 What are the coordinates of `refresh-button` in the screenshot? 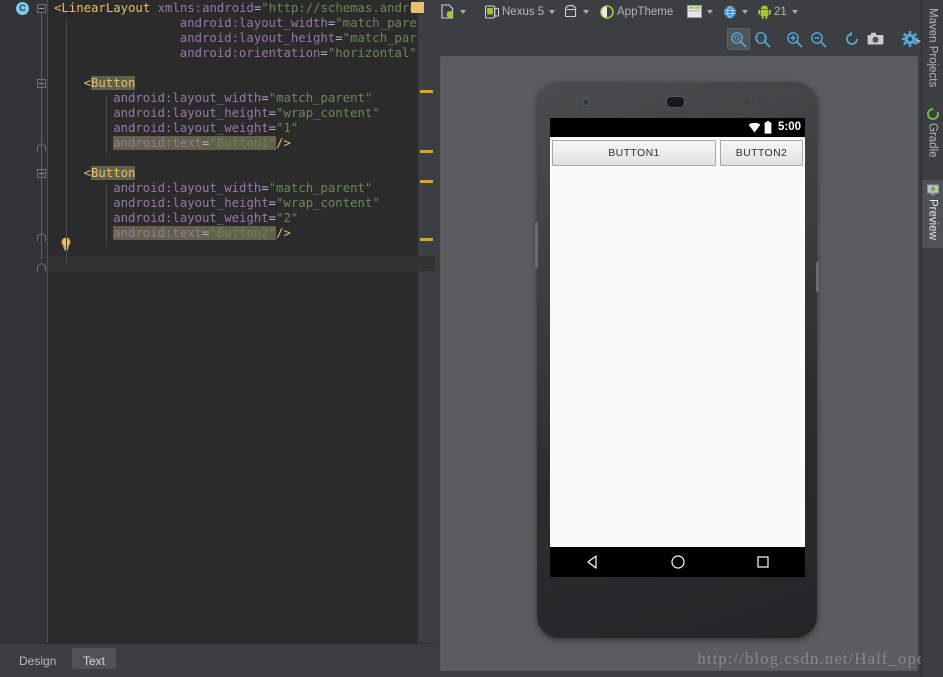 It's located at (851, 39).